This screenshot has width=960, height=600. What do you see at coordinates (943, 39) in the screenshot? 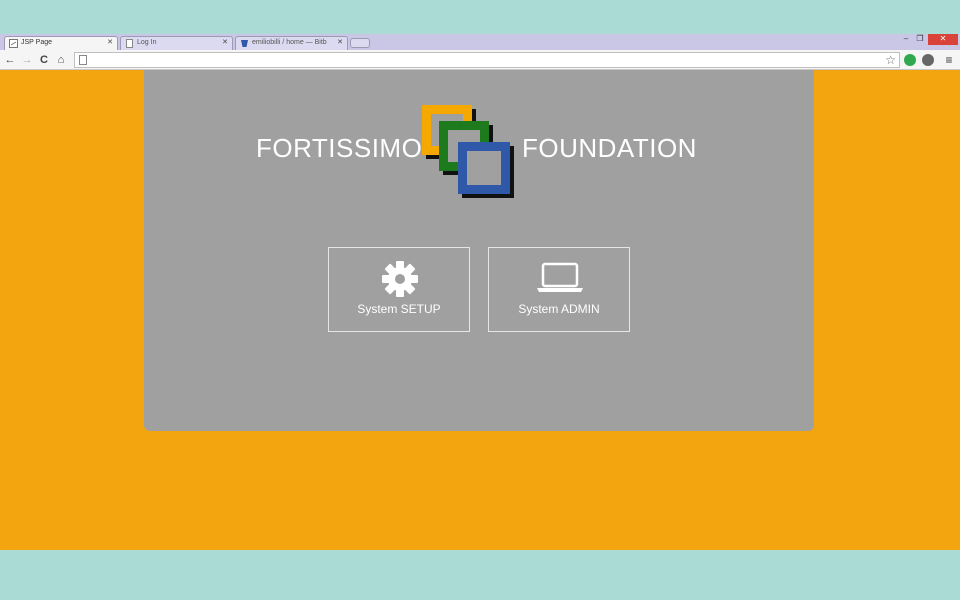
I see `close-window-button: ✕` at bounding box center [943, 39].